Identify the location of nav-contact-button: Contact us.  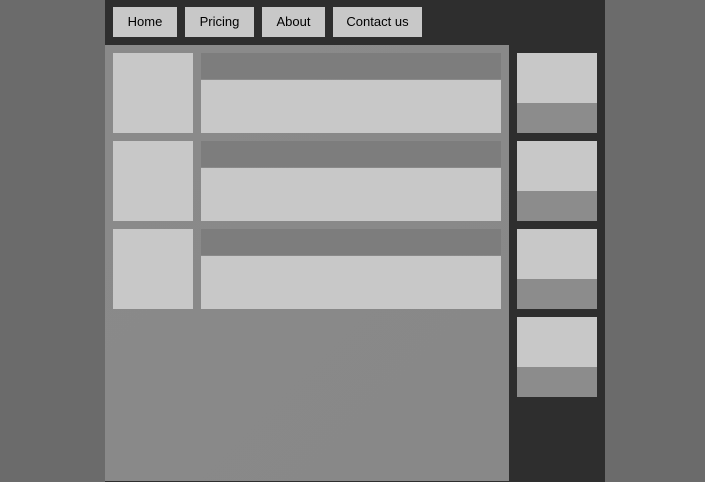
(377, 22).